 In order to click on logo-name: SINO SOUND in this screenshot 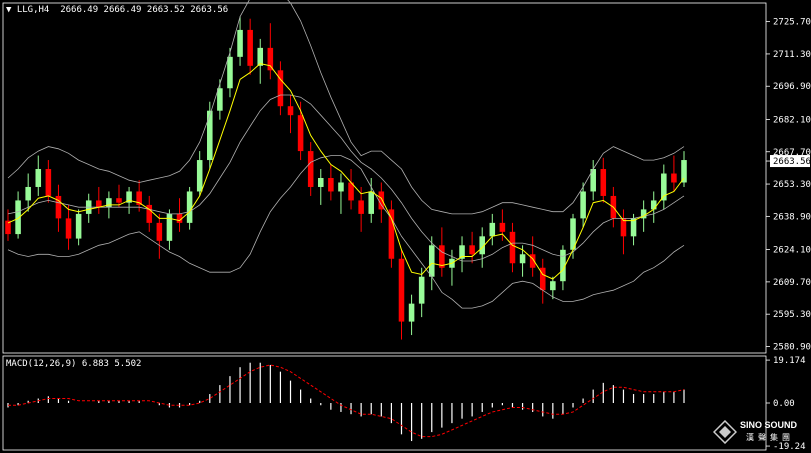, I will do `click(769, 425)`.